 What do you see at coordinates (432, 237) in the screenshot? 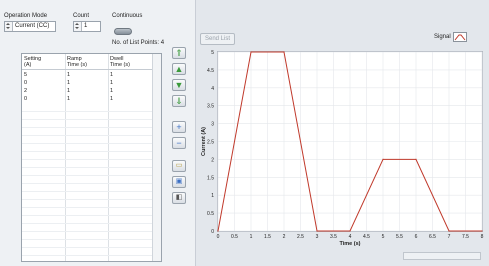
I see `x-tick-label: 6.5` at bounding box center [432, 237].